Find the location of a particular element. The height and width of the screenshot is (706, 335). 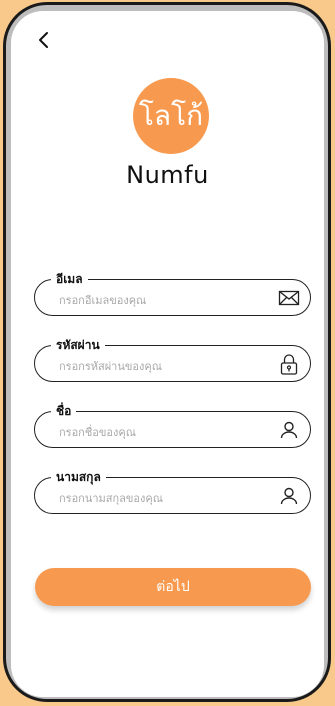

lock-icon is located at coordinates (289, 364).